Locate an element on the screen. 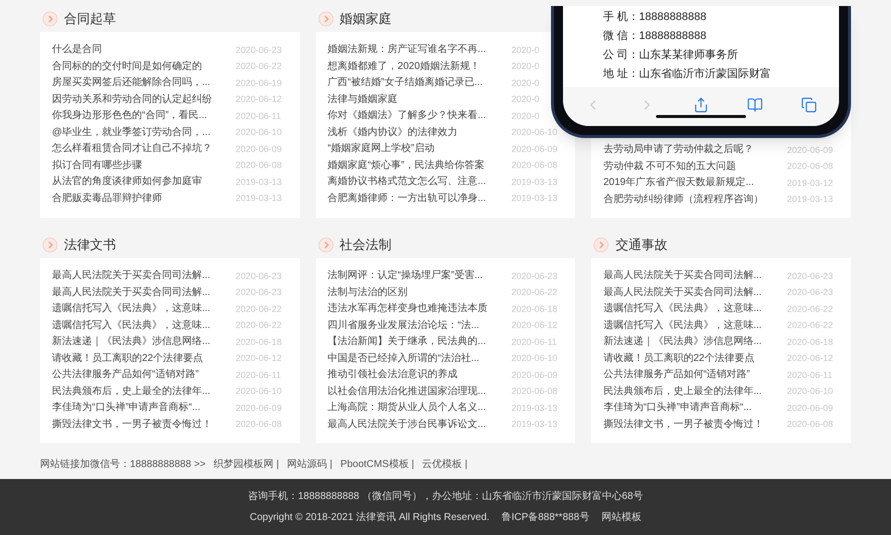  news-link: 推动引领社会法治意识的养成 is located at coordinates (393, 375).